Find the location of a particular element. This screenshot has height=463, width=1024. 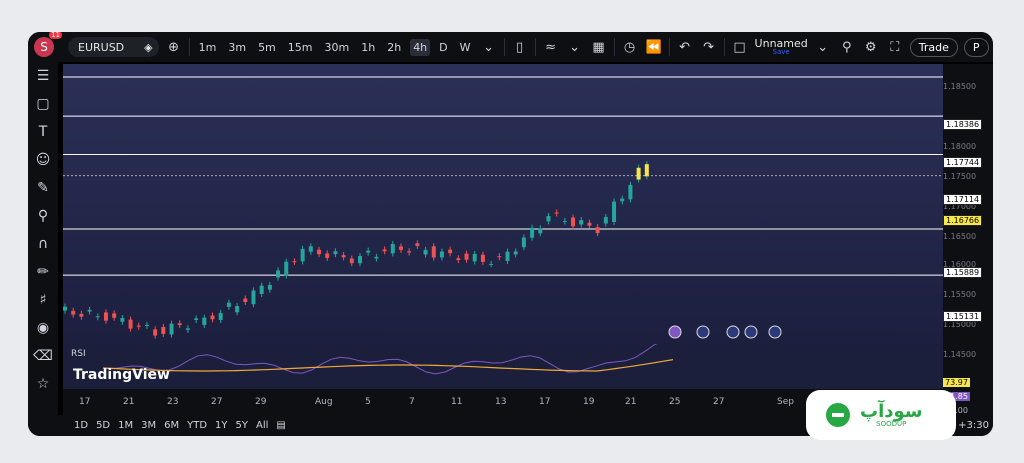

timeframe-w: W is located at coordinates (465, 47).